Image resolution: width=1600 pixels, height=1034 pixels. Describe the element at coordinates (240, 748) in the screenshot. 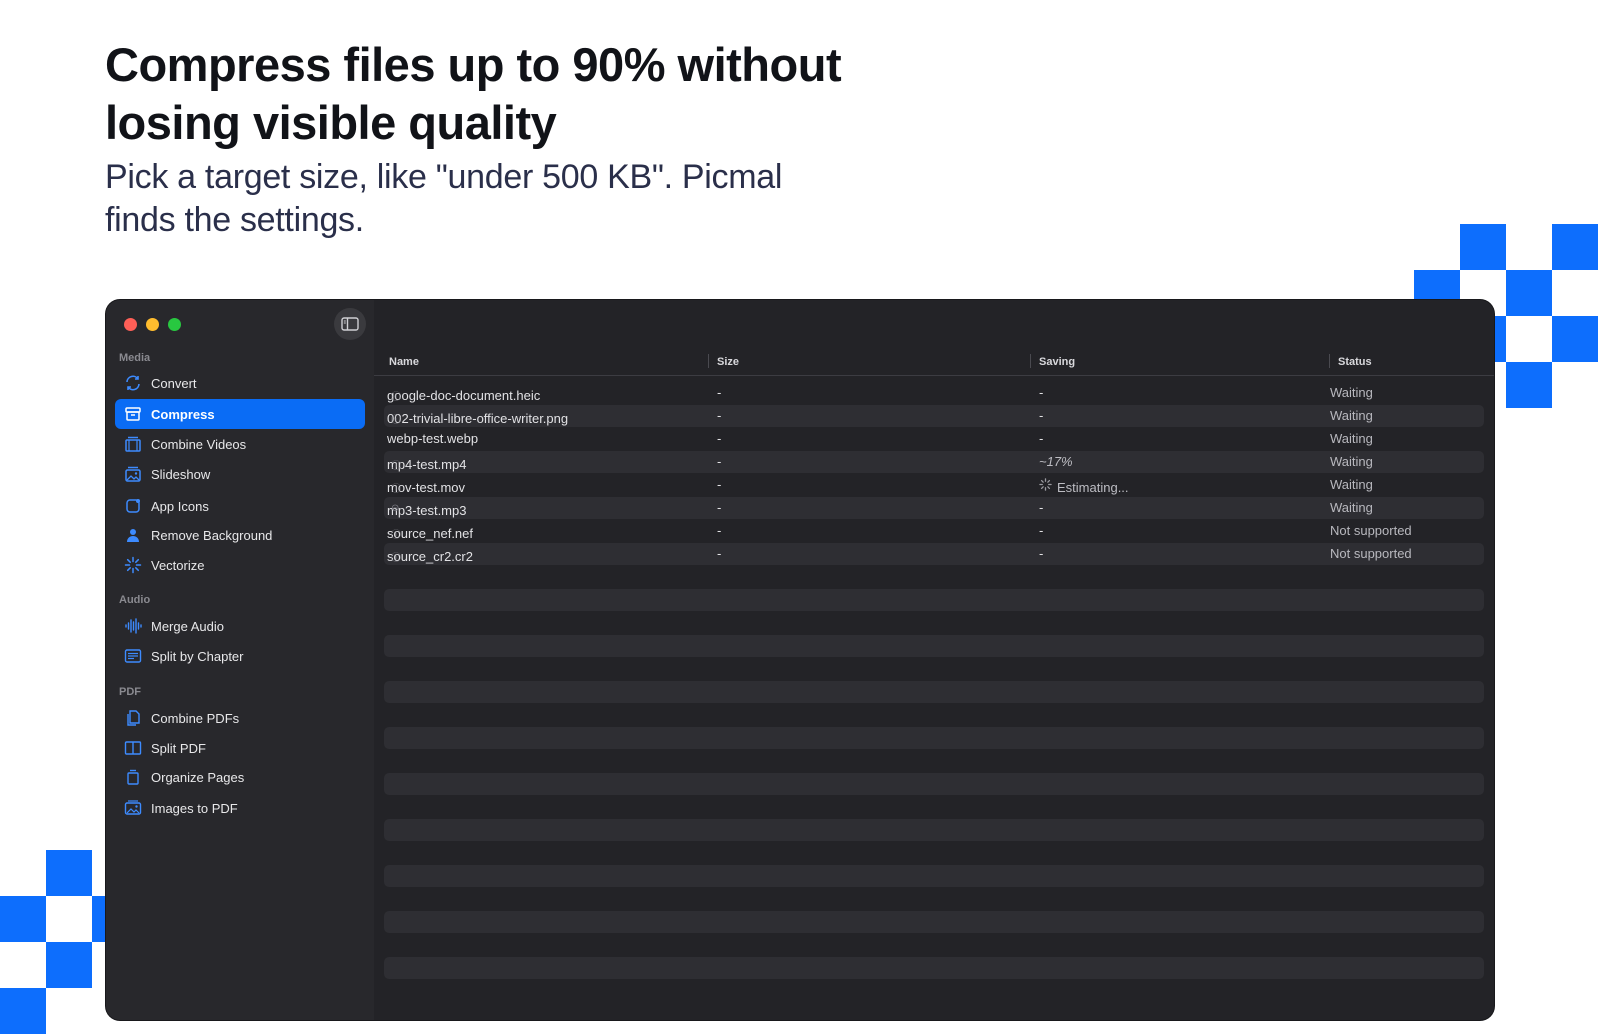

I see `sidebar-item-split-pdf: Split PDF` at that location.